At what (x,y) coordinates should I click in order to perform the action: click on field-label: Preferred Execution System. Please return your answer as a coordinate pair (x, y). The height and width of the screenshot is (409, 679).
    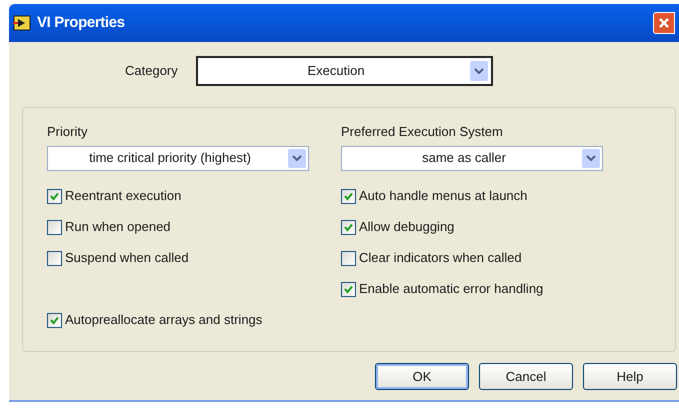
    Looking at the image, I should click on (422, 132).